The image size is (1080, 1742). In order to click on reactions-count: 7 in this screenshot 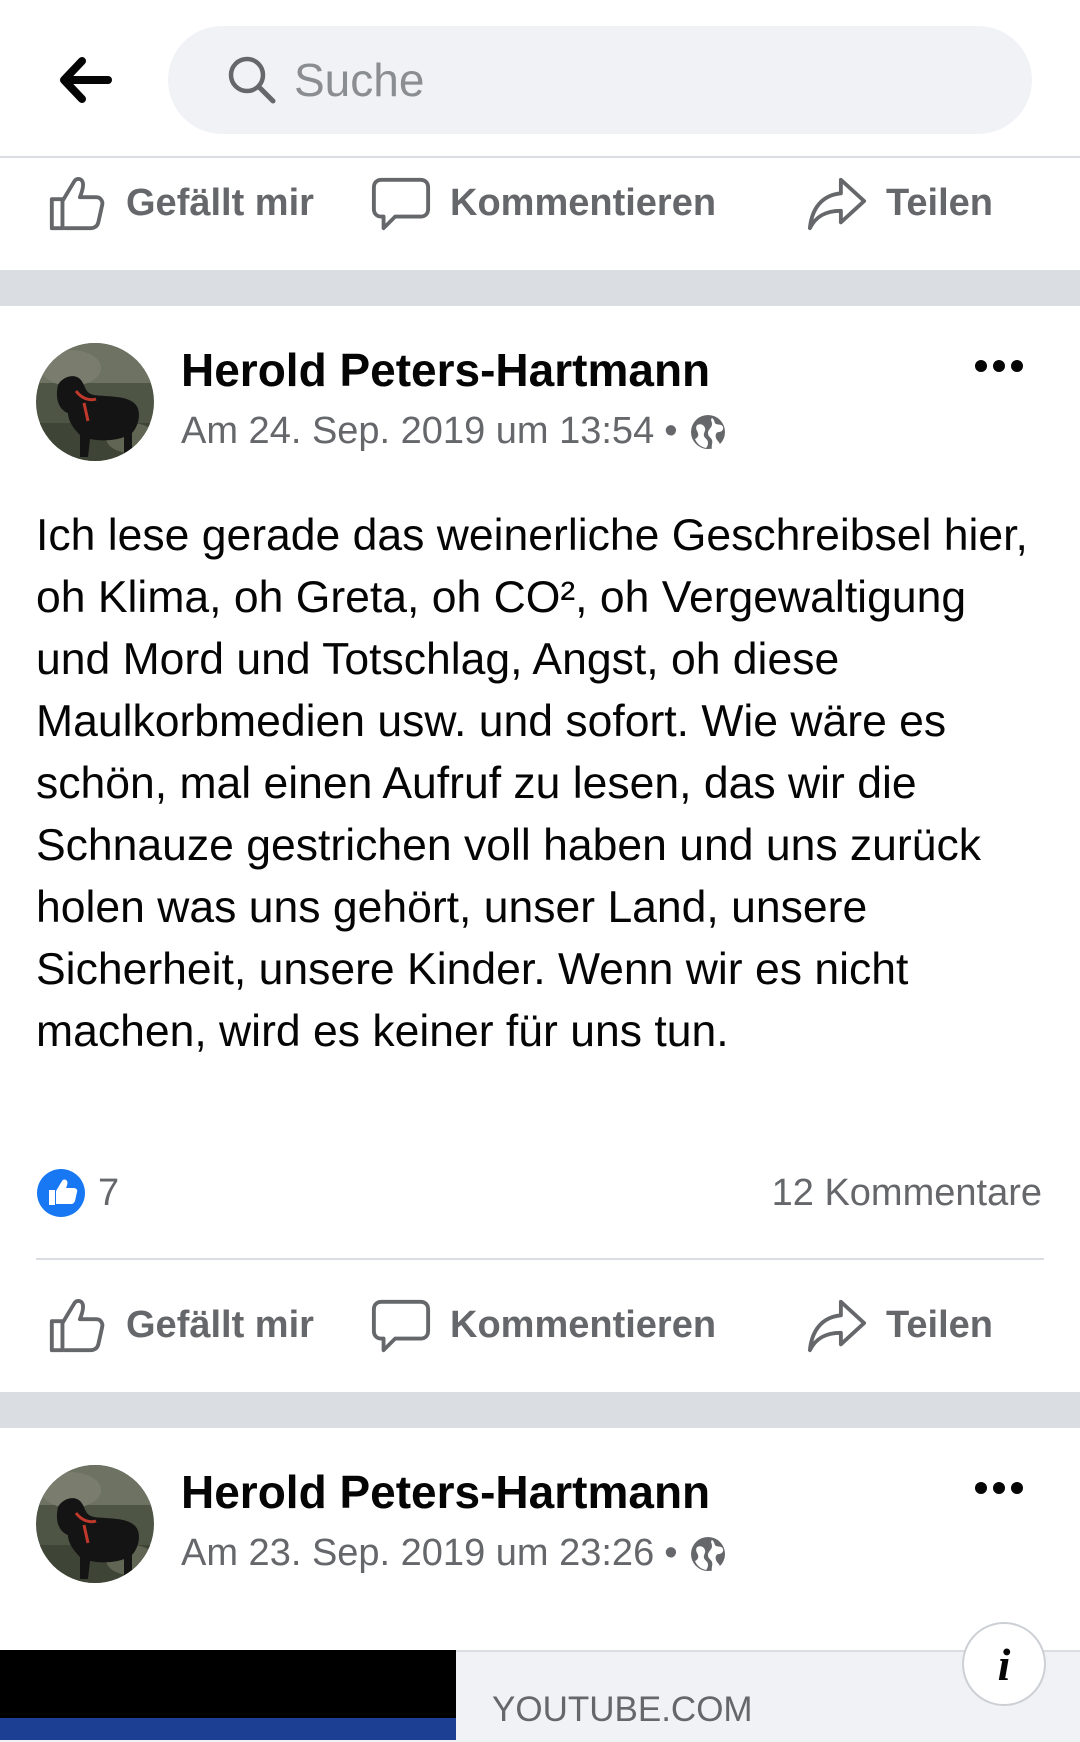, I will do `click(109, 1192)`.